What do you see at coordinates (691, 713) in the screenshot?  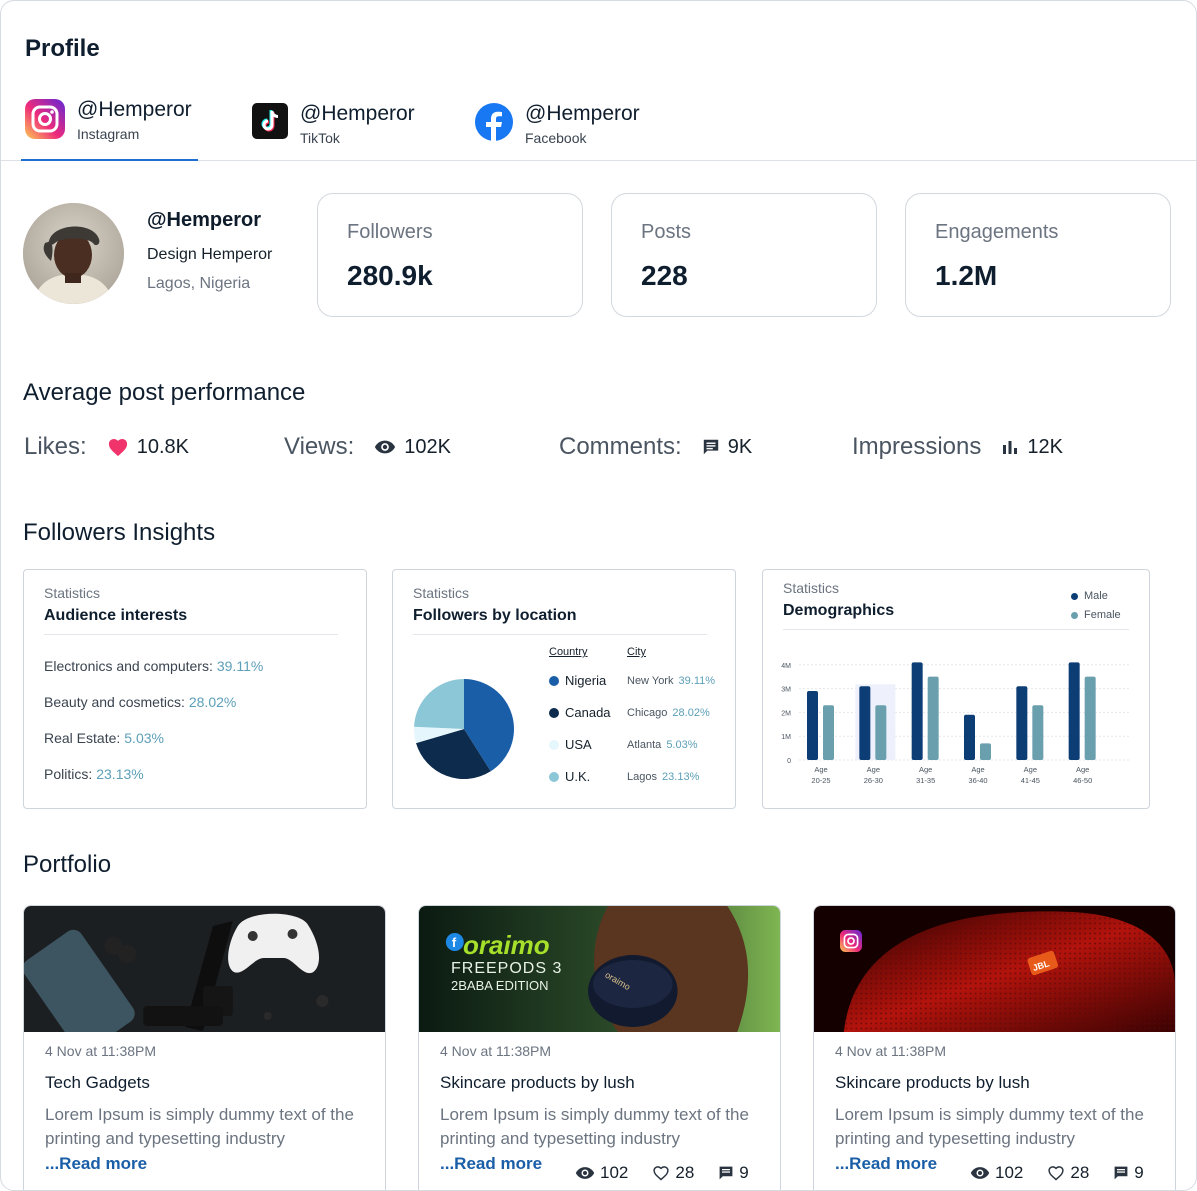 I see `city-pct: 28.02%` at bounding box center [691, 713].